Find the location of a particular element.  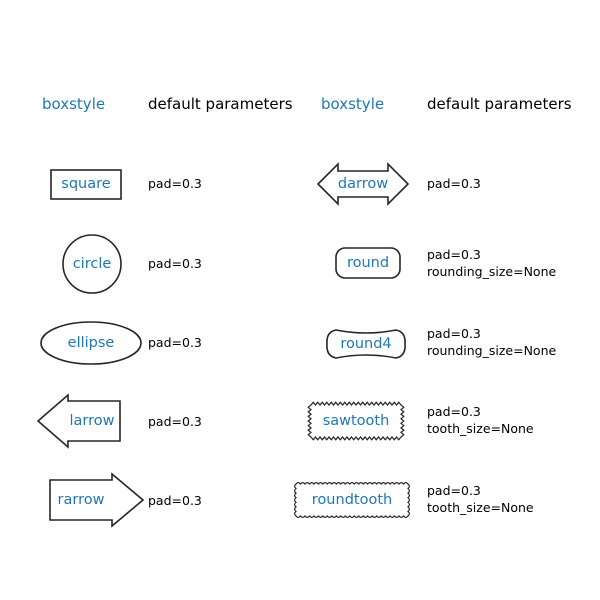

boxstyle-shape-round: round is located at coordinates (368, 263).